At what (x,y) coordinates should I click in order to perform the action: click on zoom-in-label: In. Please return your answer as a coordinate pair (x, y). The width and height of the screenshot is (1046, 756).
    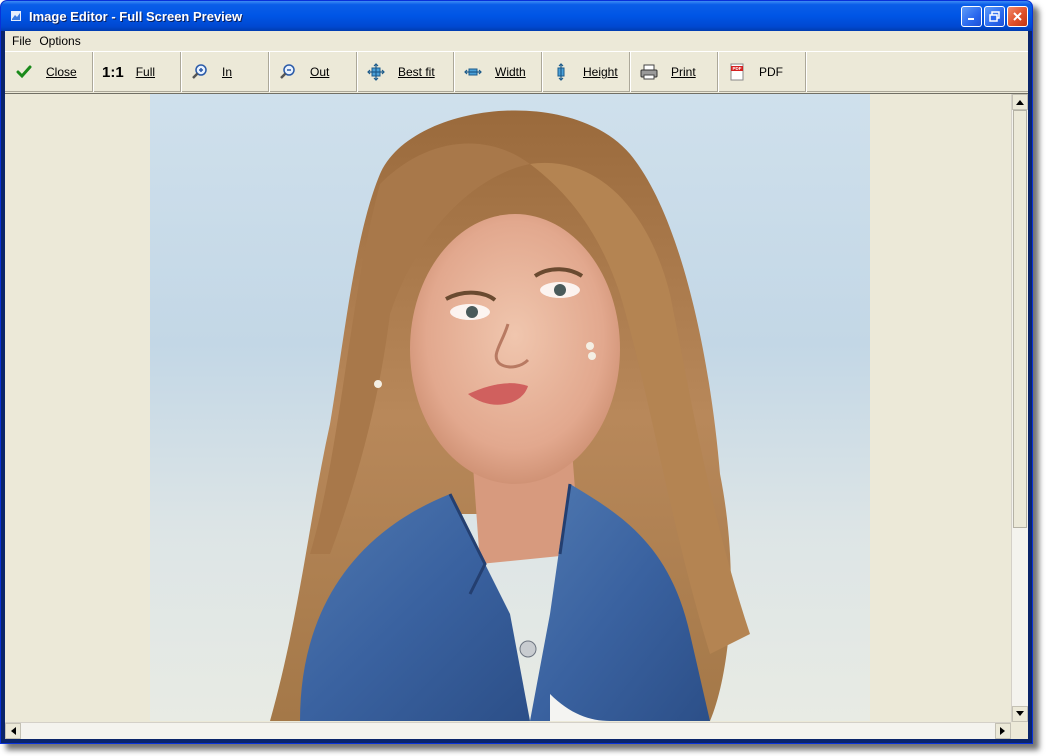
    Looking at the image, I should click on (227, 72).